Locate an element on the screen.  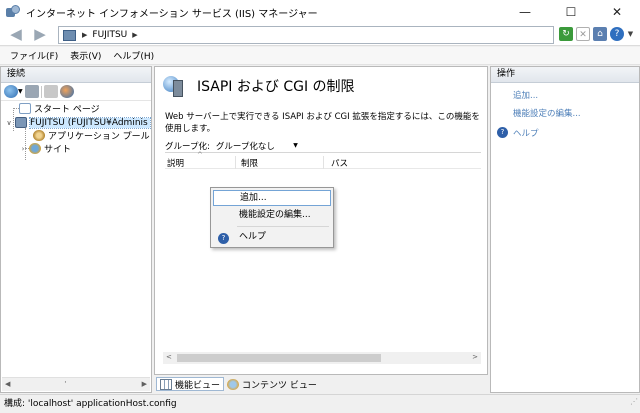
forward-button: ▶ is located at coordinates (40, 35).